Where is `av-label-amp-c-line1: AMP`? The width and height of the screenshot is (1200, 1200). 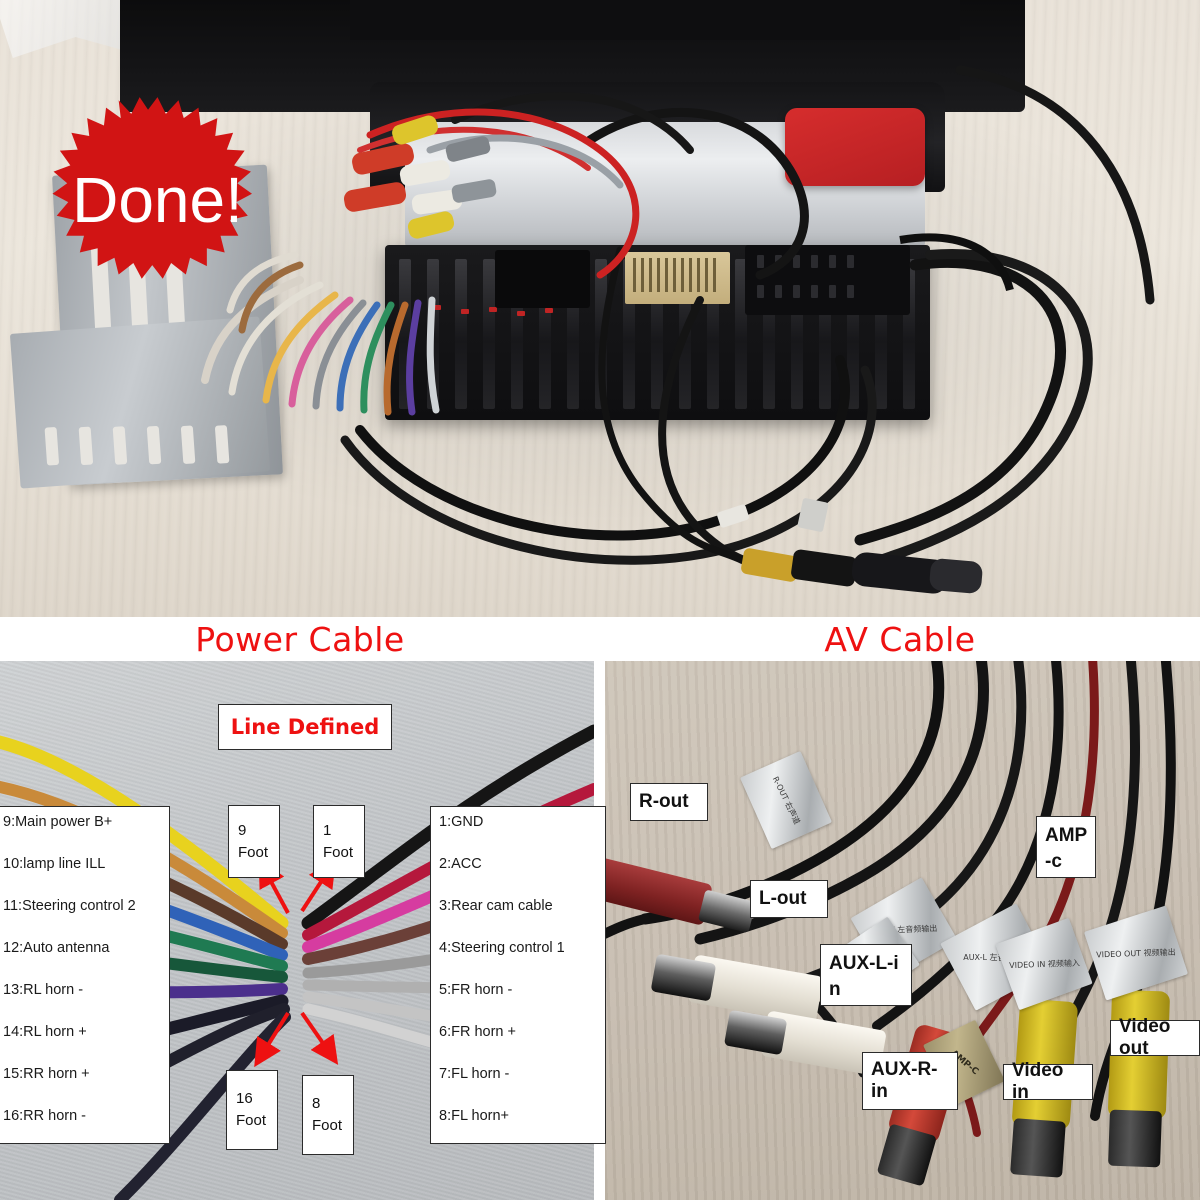
av-label-amp-c-line1: AMP is located at coordinates (1066, 835).